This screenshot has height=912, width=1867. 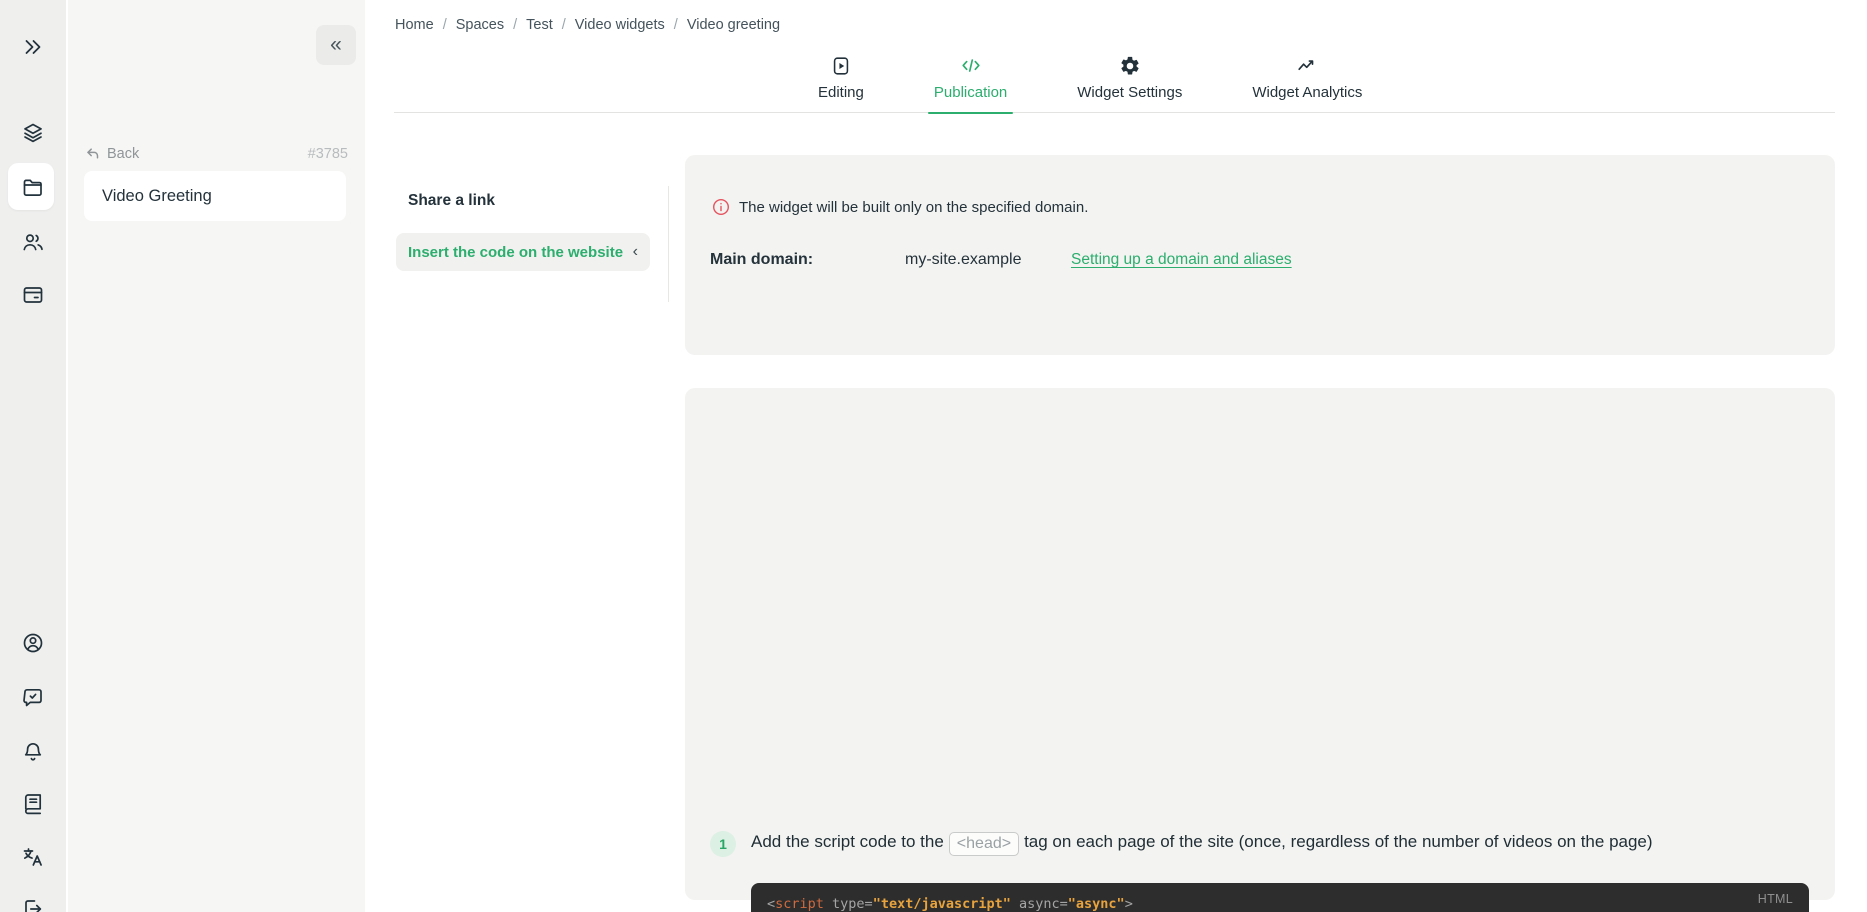 I want to click on video-play-icon, so click(x=841, y=66).